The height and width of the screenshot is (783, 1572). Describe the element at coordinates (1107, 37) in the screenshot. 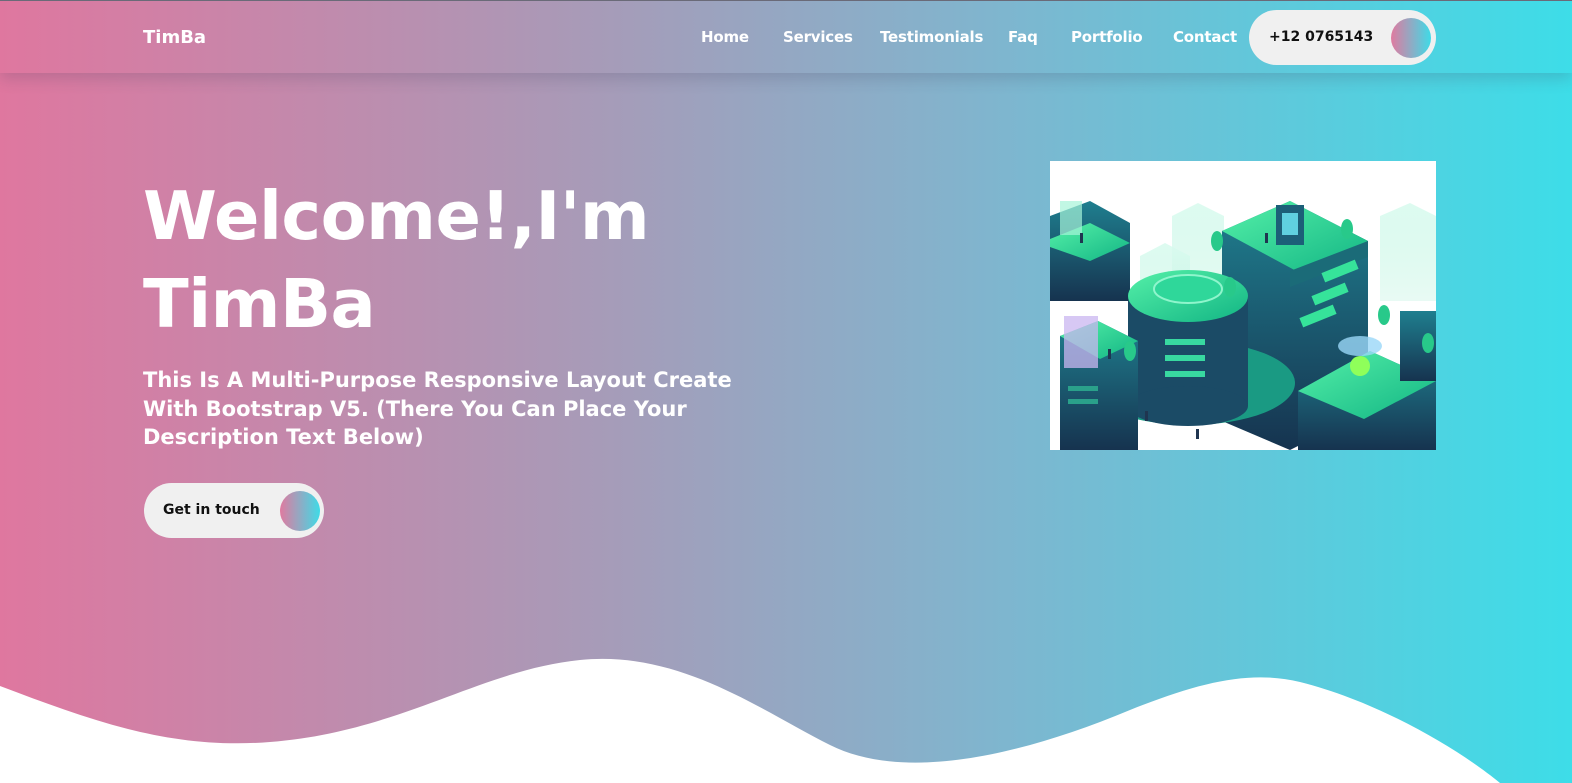

I see `nav-portfolio: Portfolio` at that location.